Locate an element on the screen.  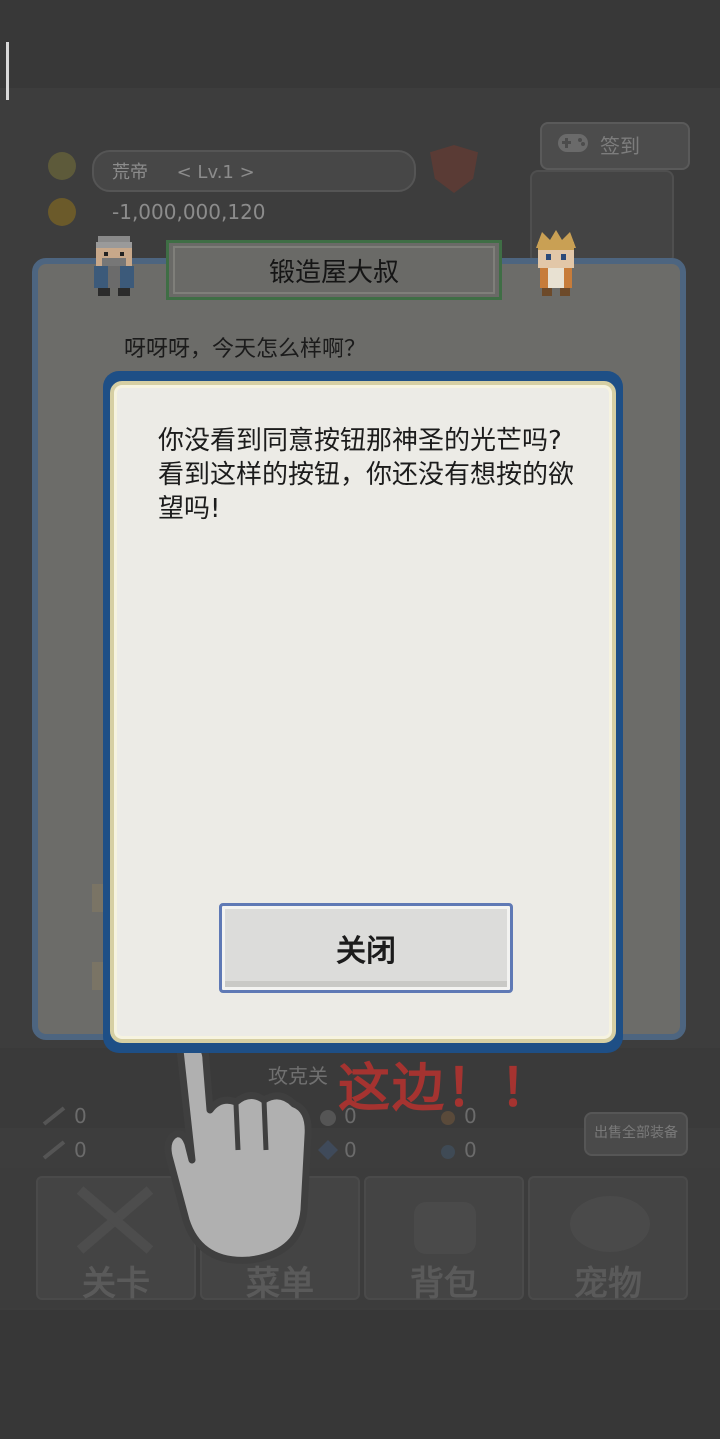
hero-avatar is located at coordinates (556, 263).